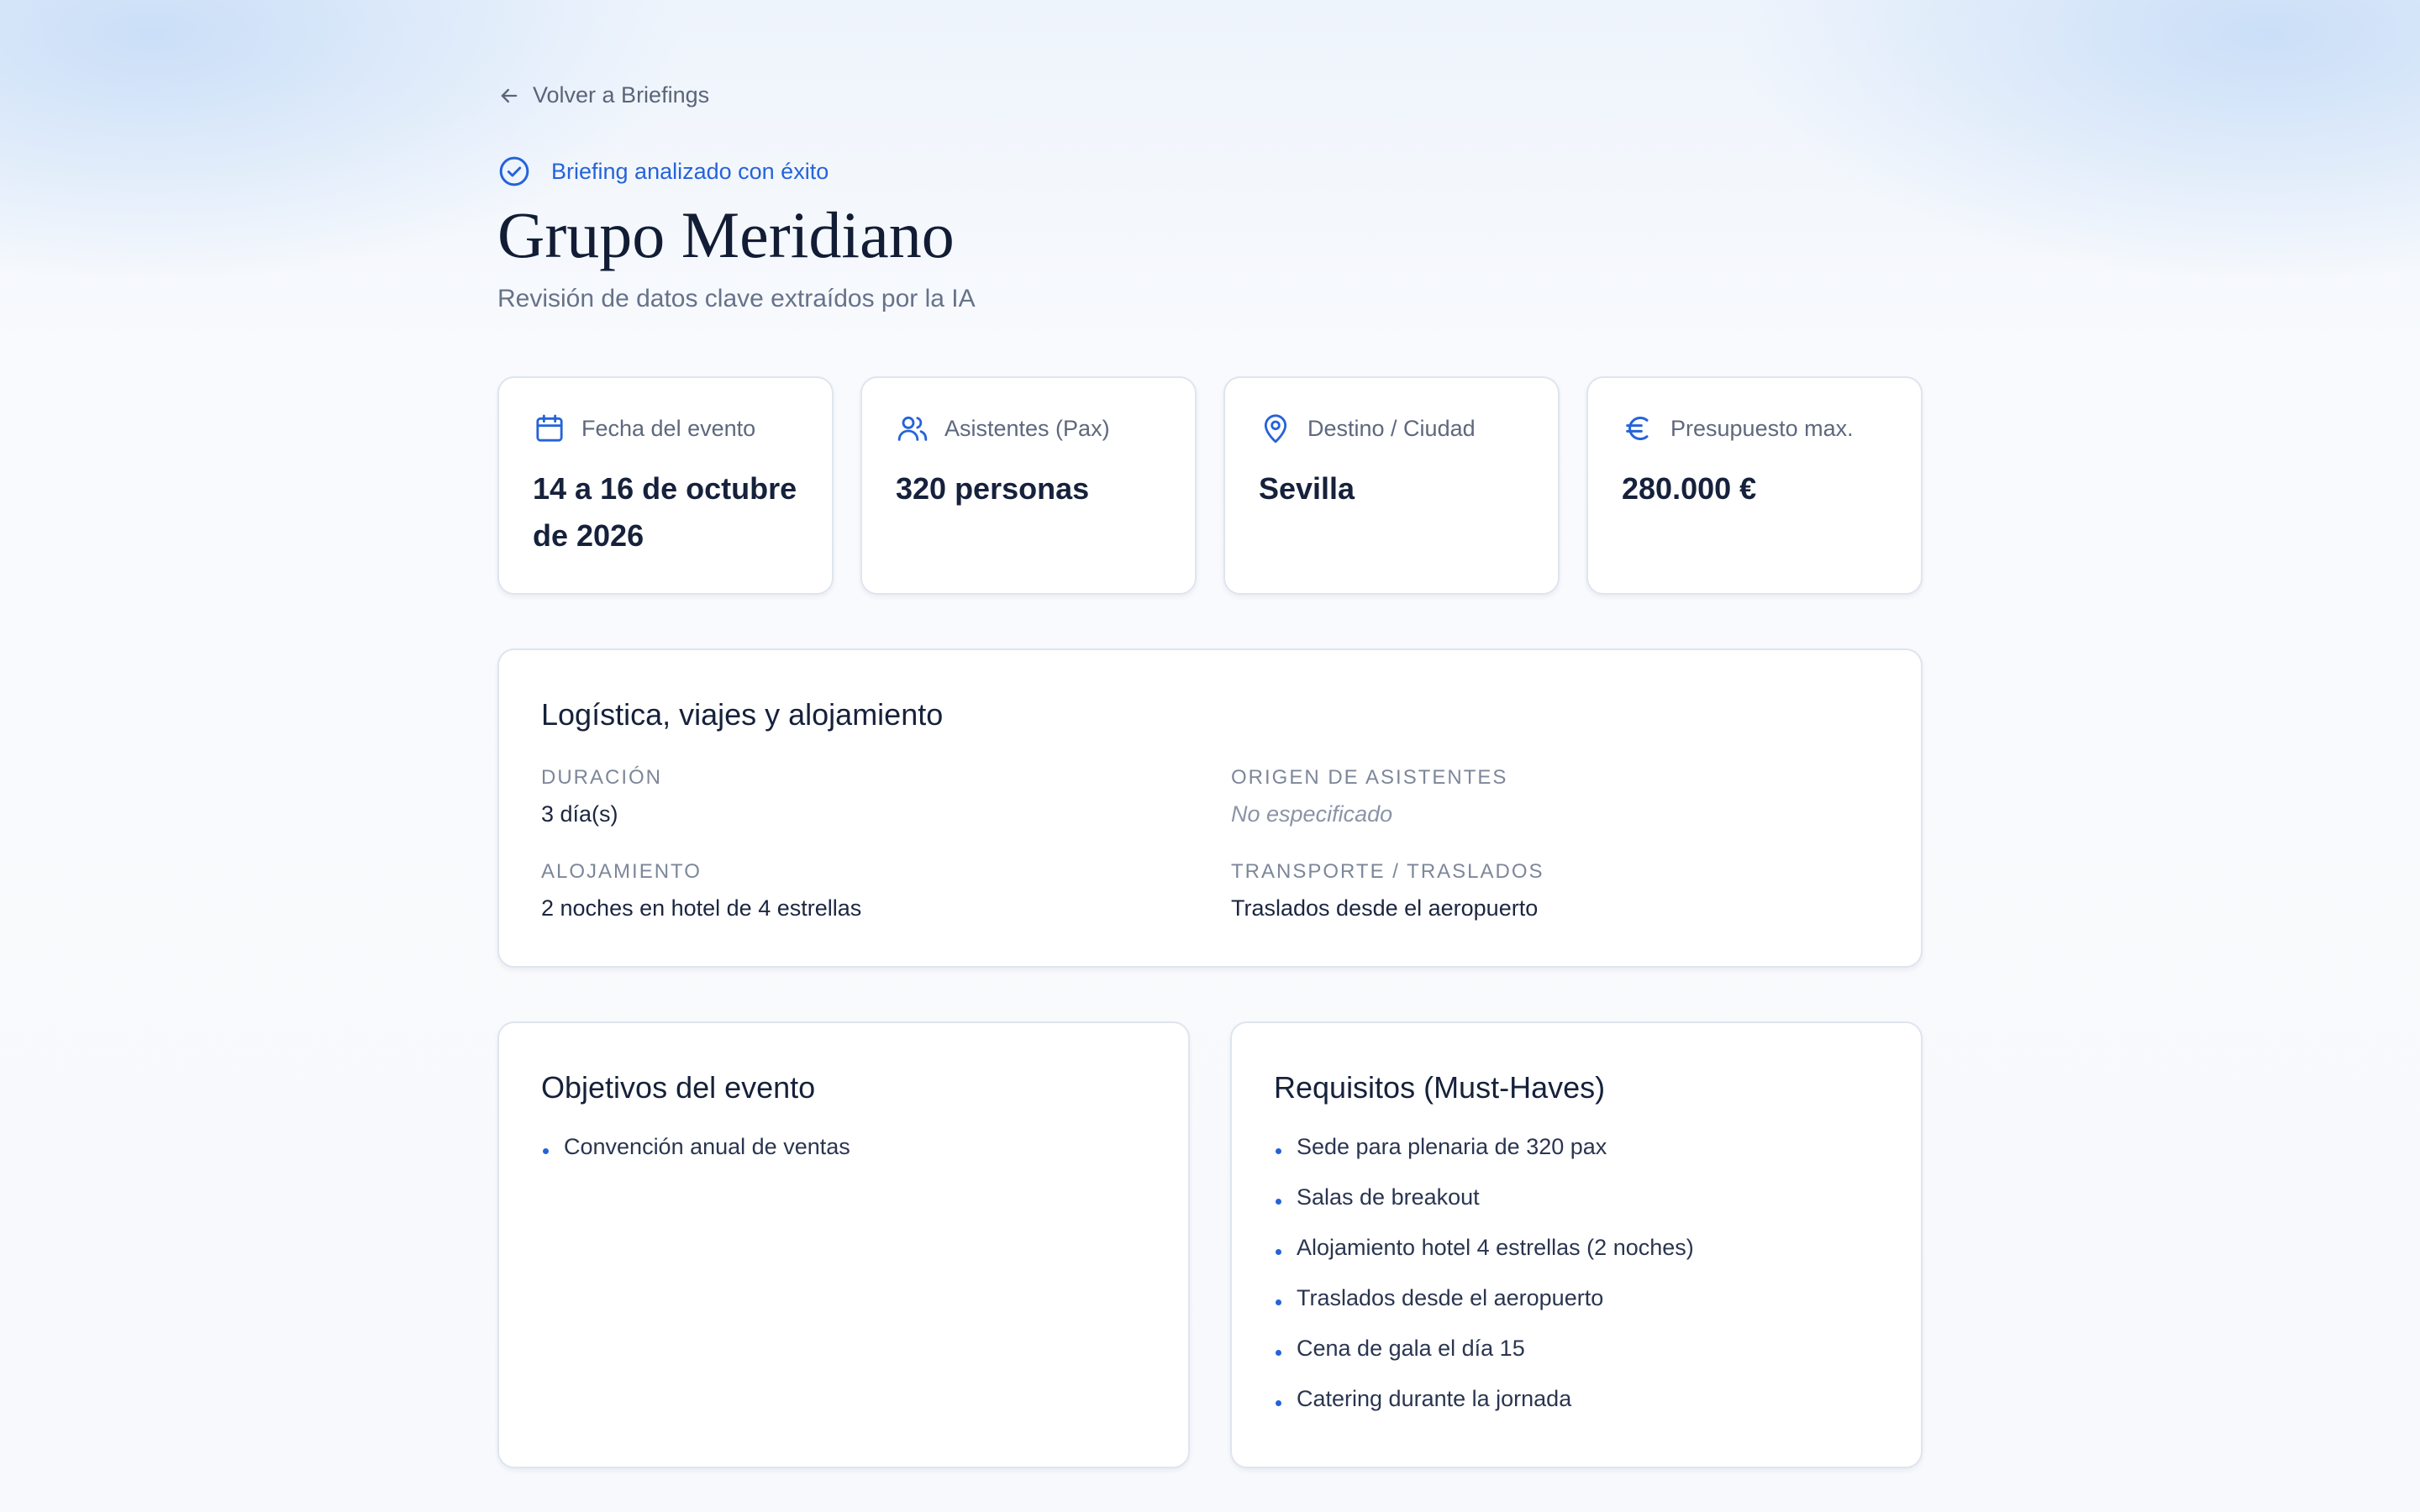 Image resolution: width=2420 pixels, height=1512 pixels. What do you see at coordinates (1027, 428) in the screenshot?
I see `stat-label: Asistentes (Pax)` at bounding box center [1027, 428].